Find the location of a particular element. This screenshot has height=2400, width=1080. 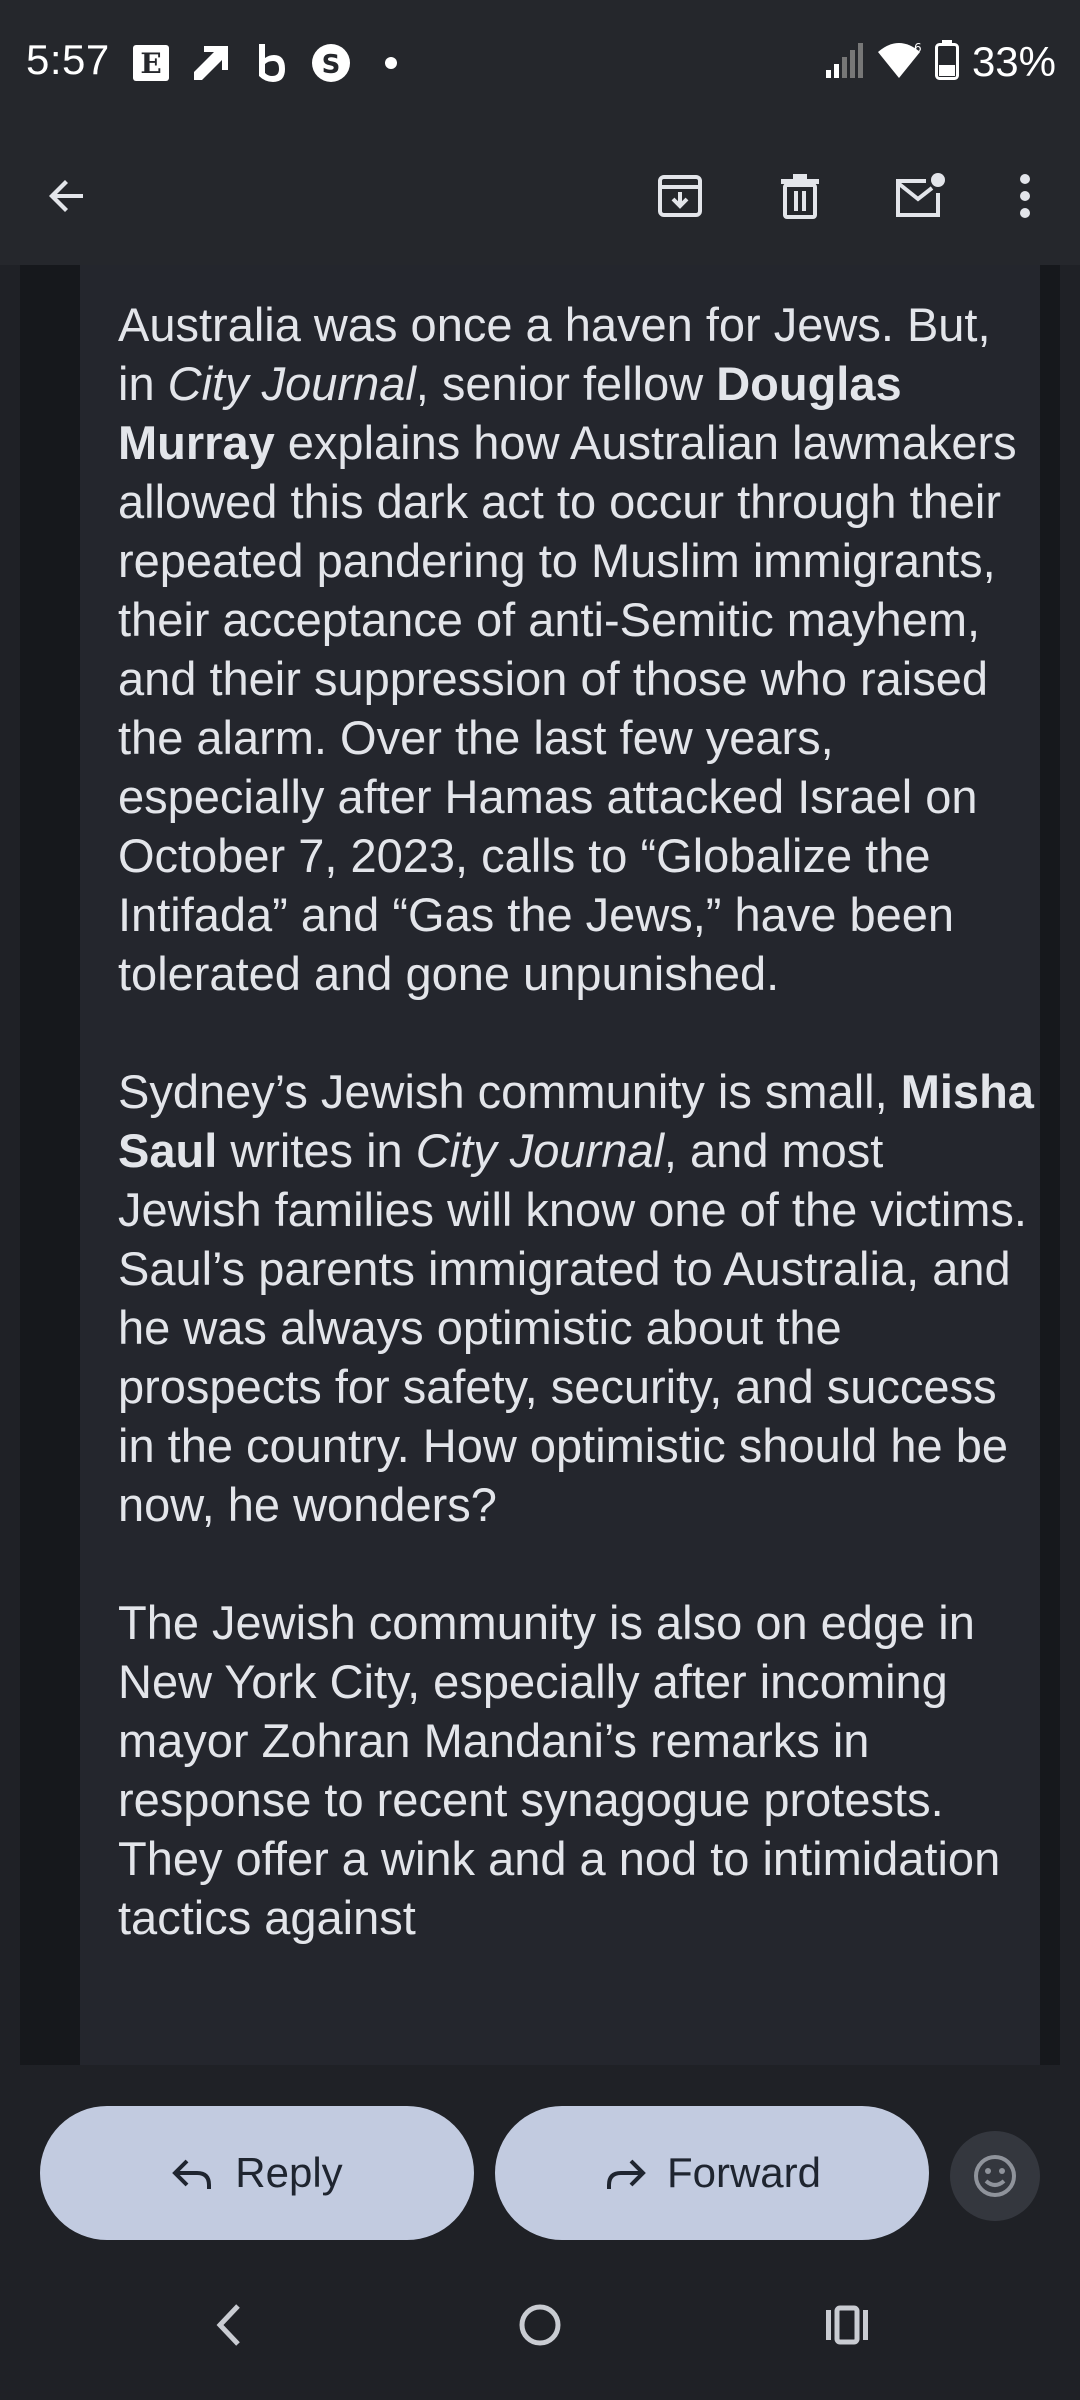

system-nav-bar is located at coordinates (540, 2325).